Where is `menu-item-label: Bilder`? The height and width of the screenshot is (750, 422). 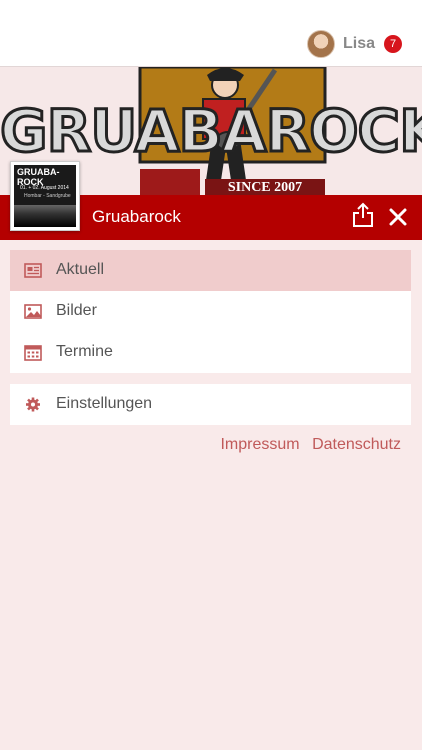
menu-item-label: Bilder is located at coordinates (76, 310).